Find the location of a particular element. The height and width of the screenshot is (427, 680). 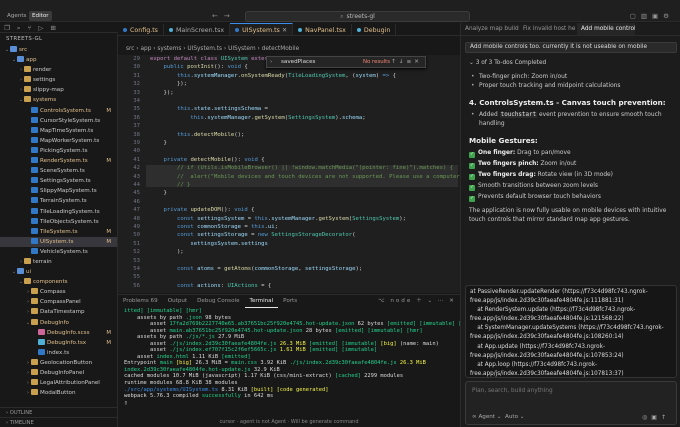

folder-row: › render is located at coordinates (58, 70).